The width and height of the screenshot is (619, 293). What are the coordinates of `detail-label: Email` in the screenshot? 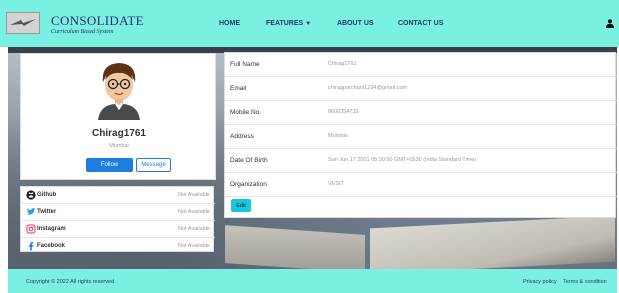 It's located at (238, 88).